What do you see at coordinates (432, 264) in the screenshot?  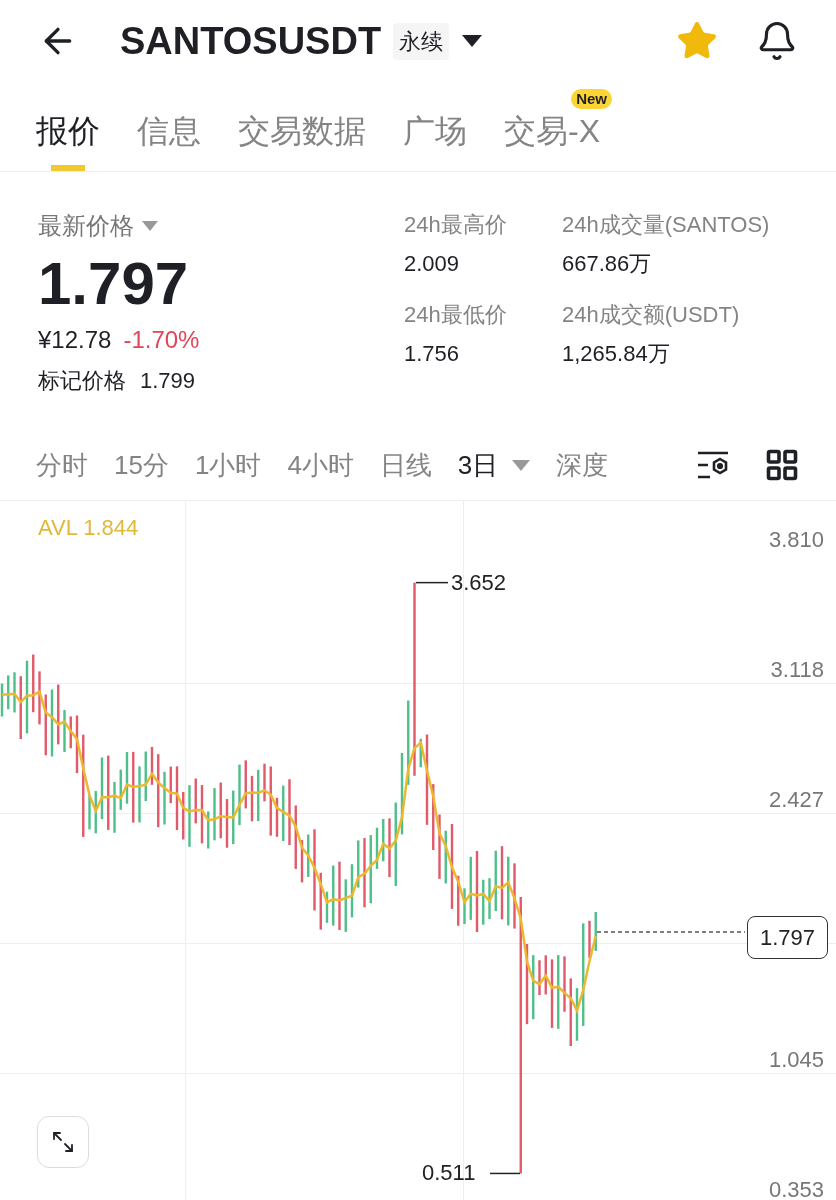 I see `stat-value: 2.009` at bounding box center [432, 264].